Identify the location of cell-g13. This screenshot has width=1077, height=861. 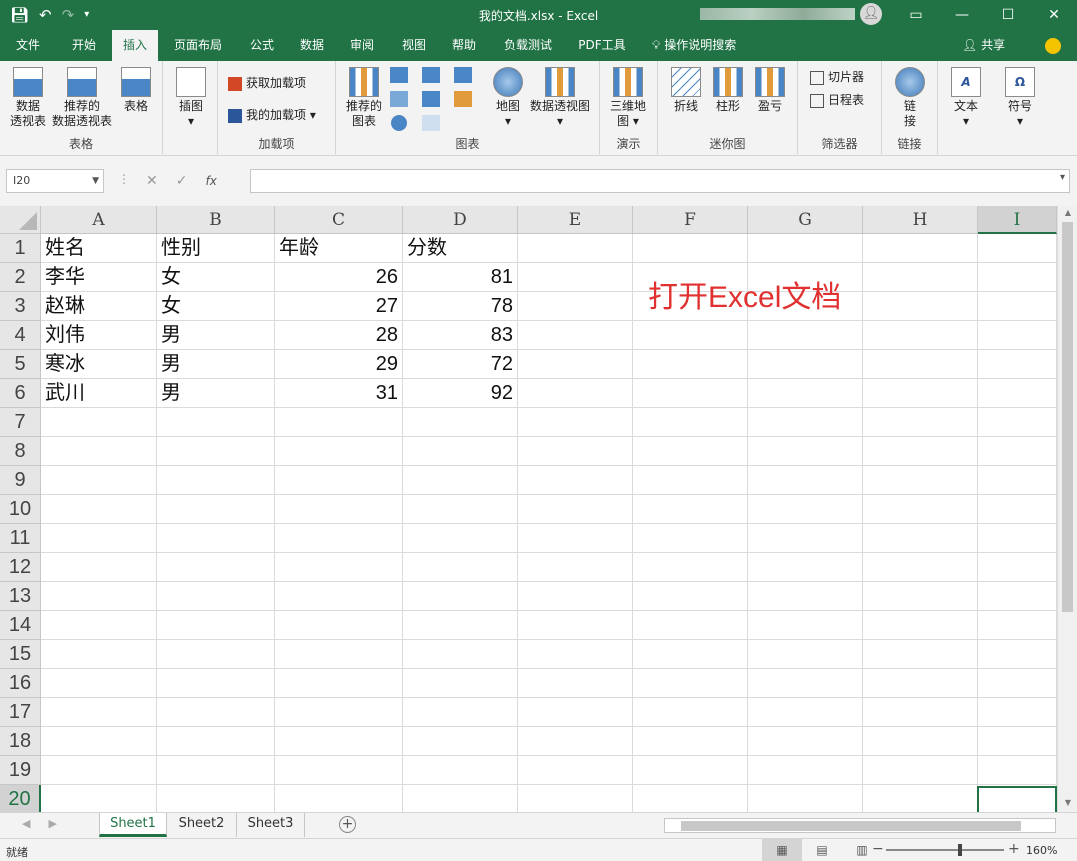
(805, 596).